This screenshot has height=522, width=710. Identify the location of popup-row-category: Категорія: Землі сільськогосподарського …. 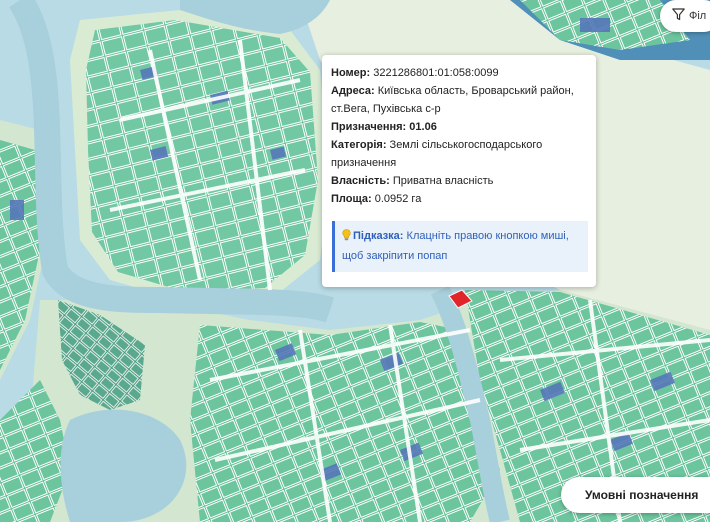
(459, 154).